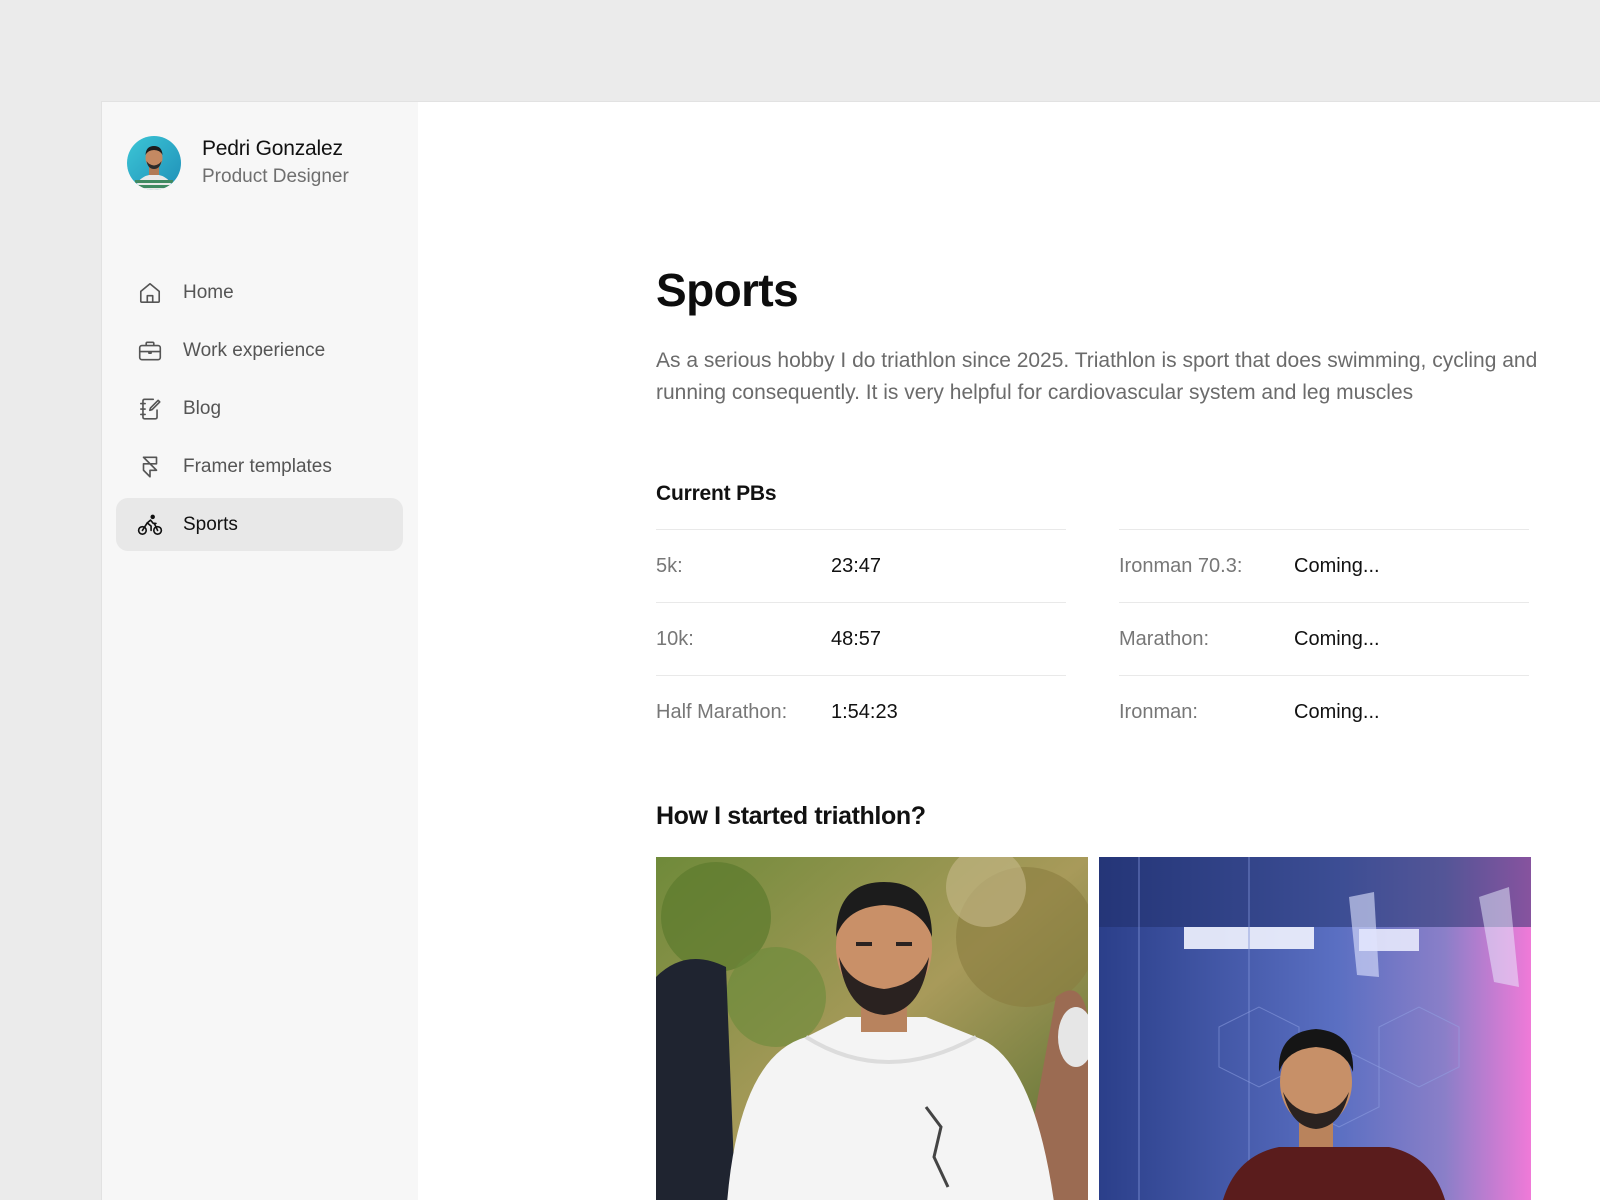 The image size is (1600, 1200). I want to click on page-title: Sports, so click(727, 290).